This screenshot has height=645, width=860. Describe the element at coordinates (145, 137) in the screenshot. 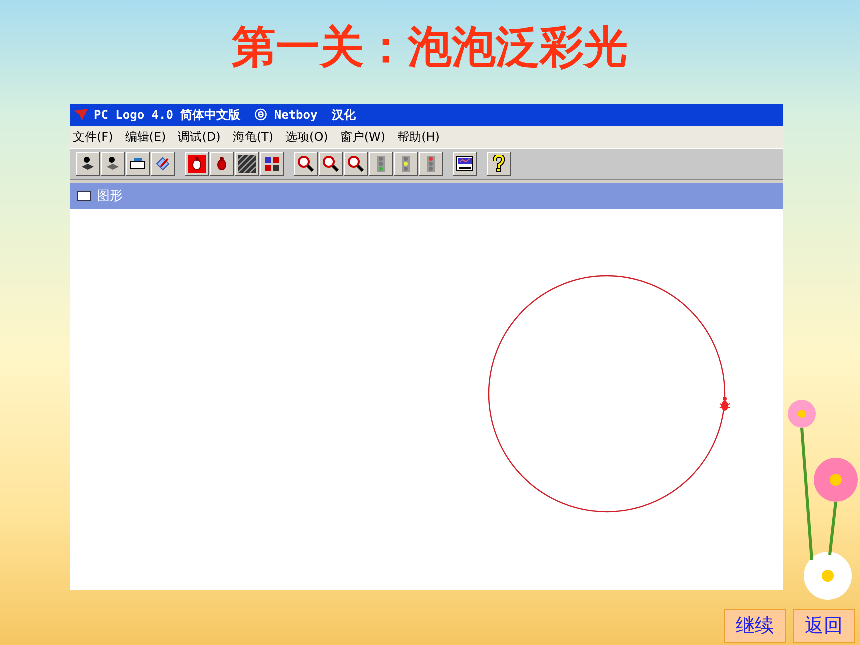

I see `menu-item: 编辑(E)` at that location.